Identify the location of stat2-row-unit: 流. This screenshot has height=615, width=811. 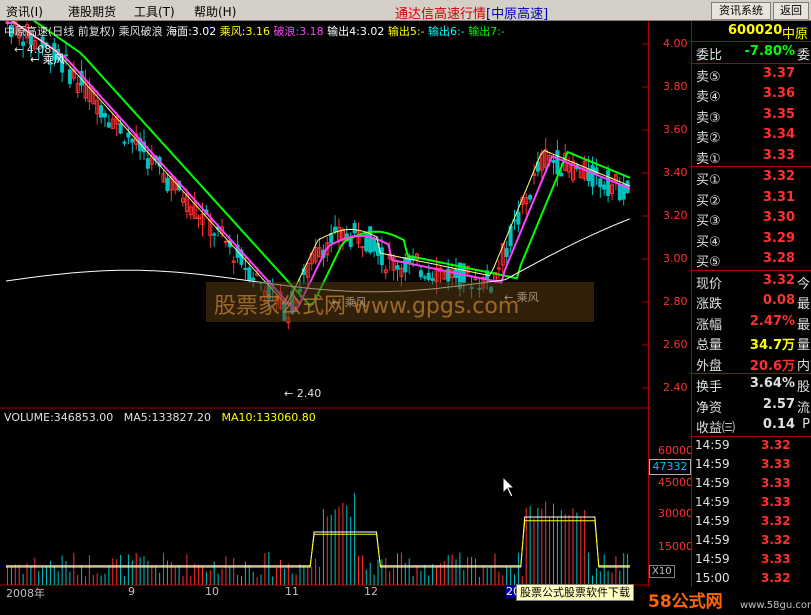
(803, 408).